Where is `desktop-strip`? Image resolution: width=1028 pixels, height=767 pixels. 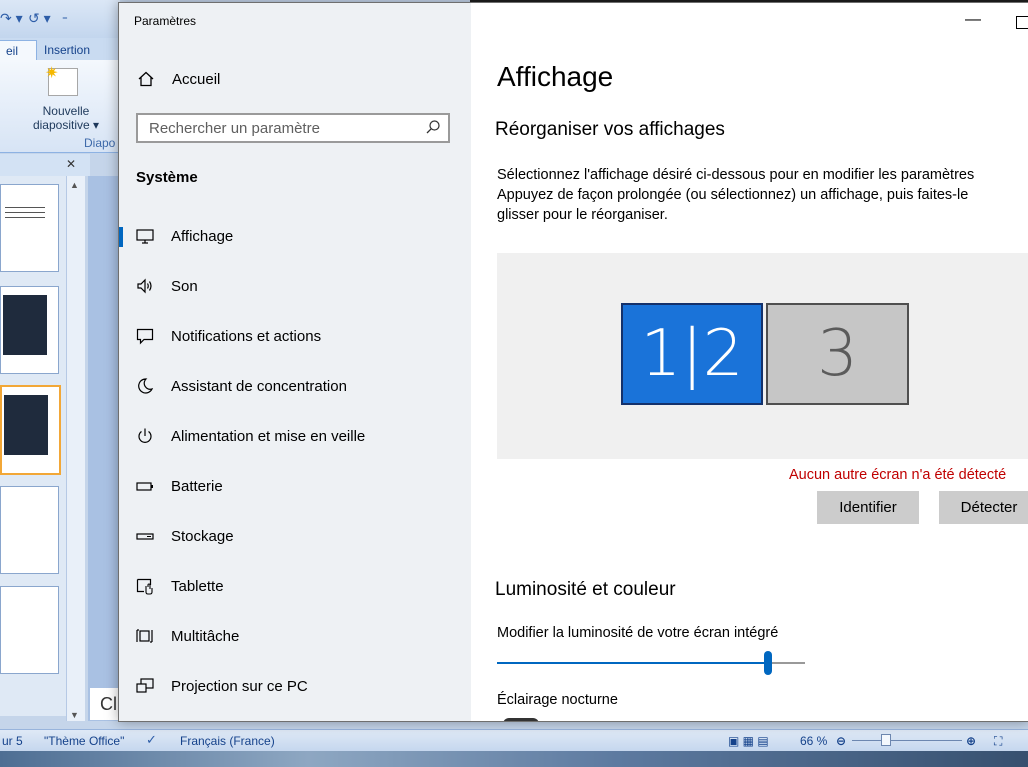 desktop-strip is located at coordinates (514, 759).